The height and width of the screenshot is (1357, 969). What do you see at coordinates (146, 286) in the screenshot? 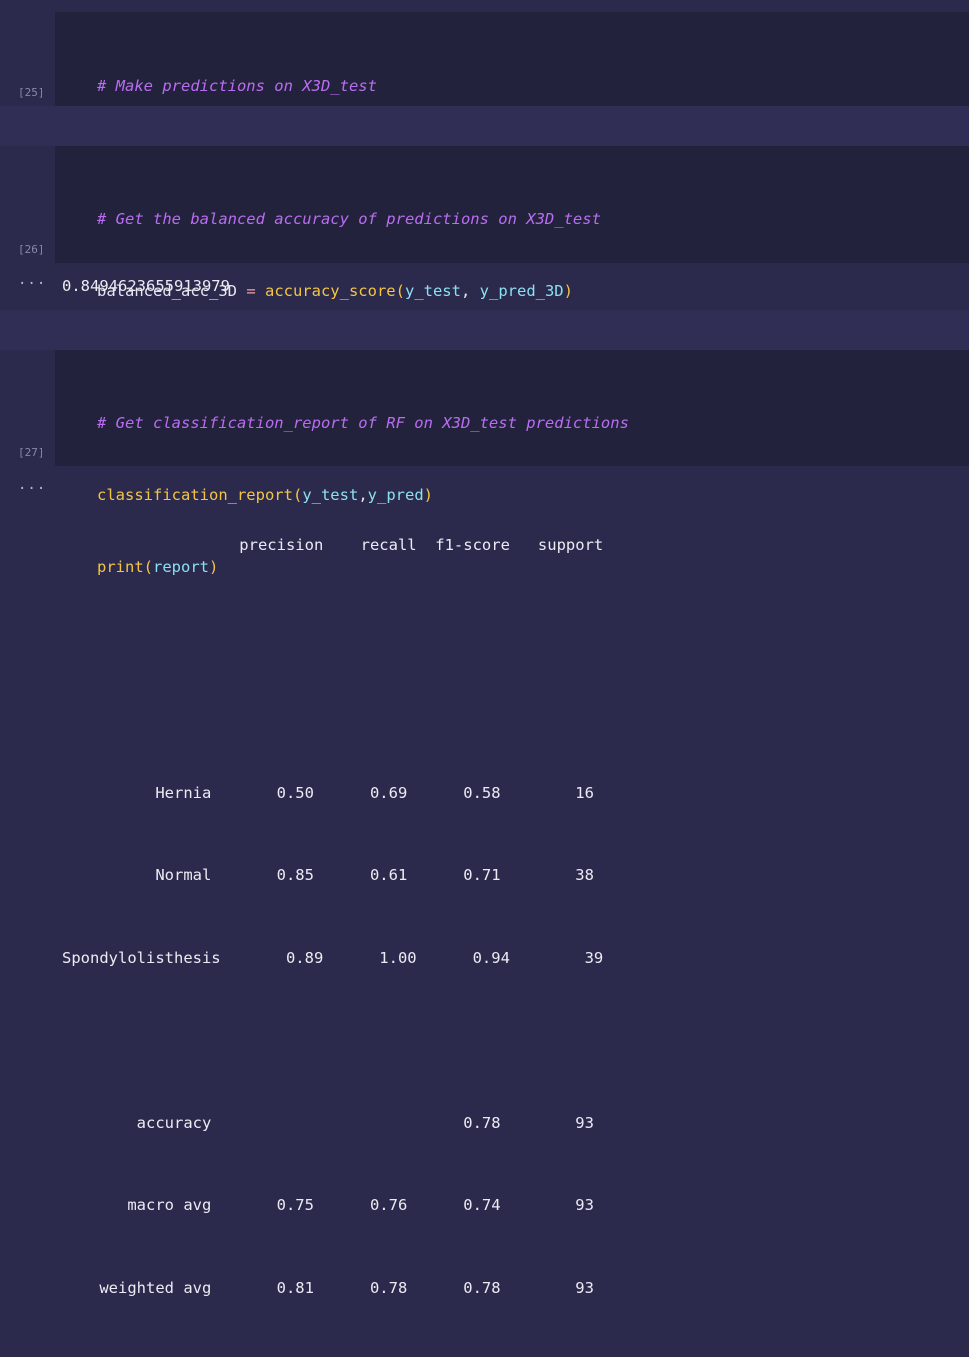
I see `cell-output: 0.8494623655913979` at bounding box center [146, 286].